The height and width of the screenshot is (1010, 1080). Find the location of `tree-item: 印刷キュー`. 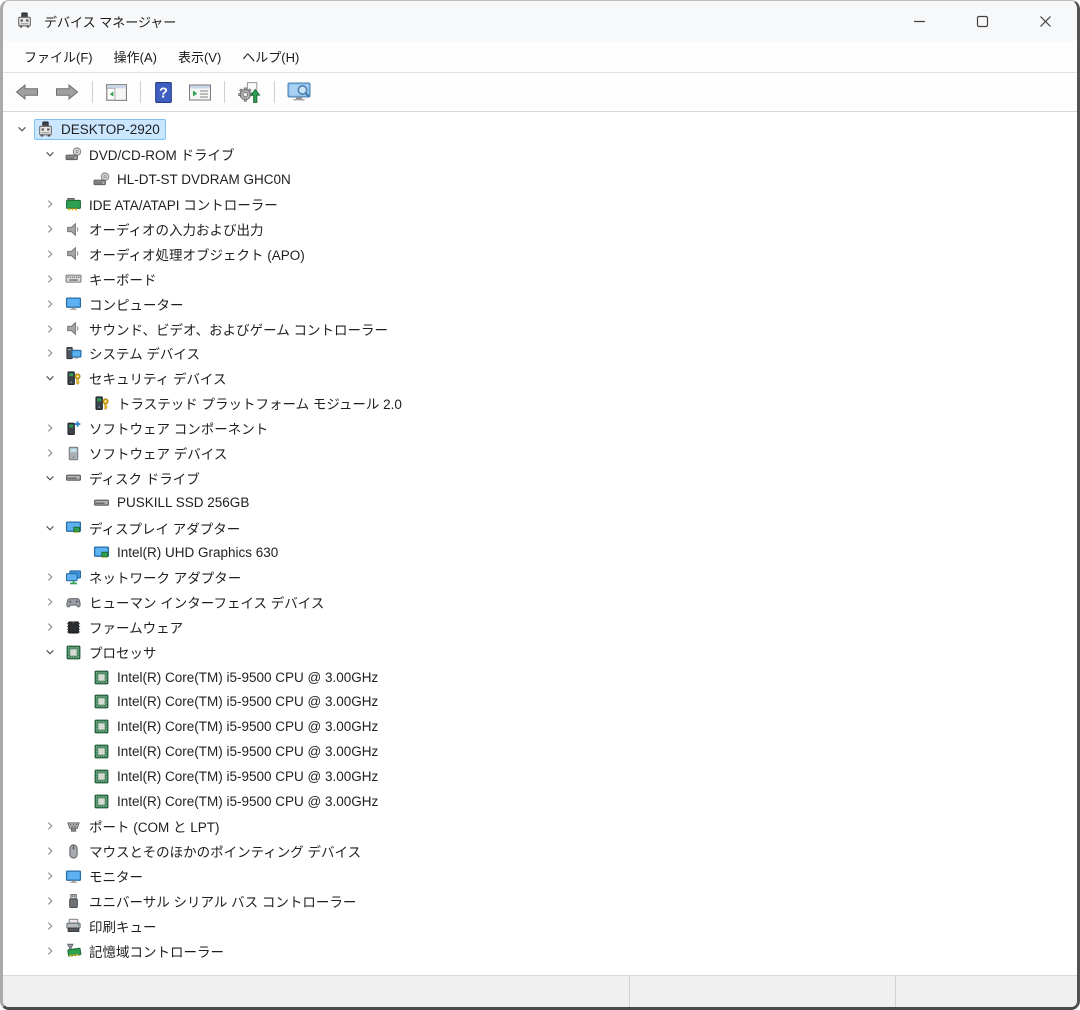

tree-item: 印刷キュー is located at coordinates (540, 926).